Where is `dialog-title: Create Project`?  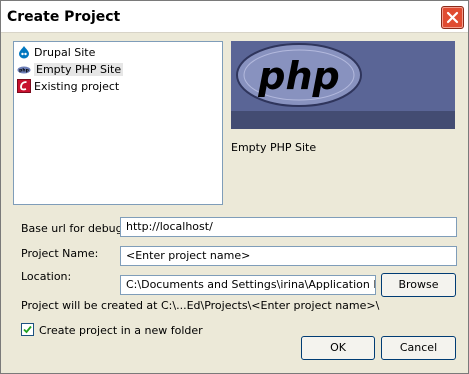 dialog-title: Create Project is located at coordinates (64, 17).